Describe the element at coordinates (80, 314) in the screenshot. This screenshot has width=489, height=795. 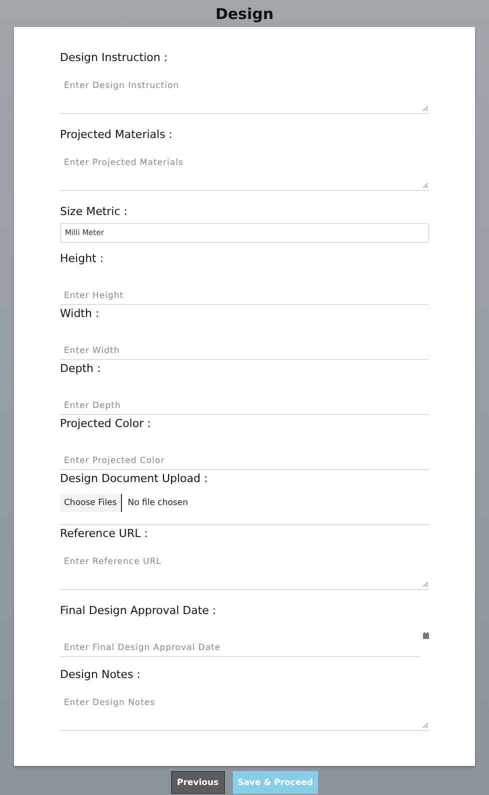
I see `field-label: Width :` at that location.